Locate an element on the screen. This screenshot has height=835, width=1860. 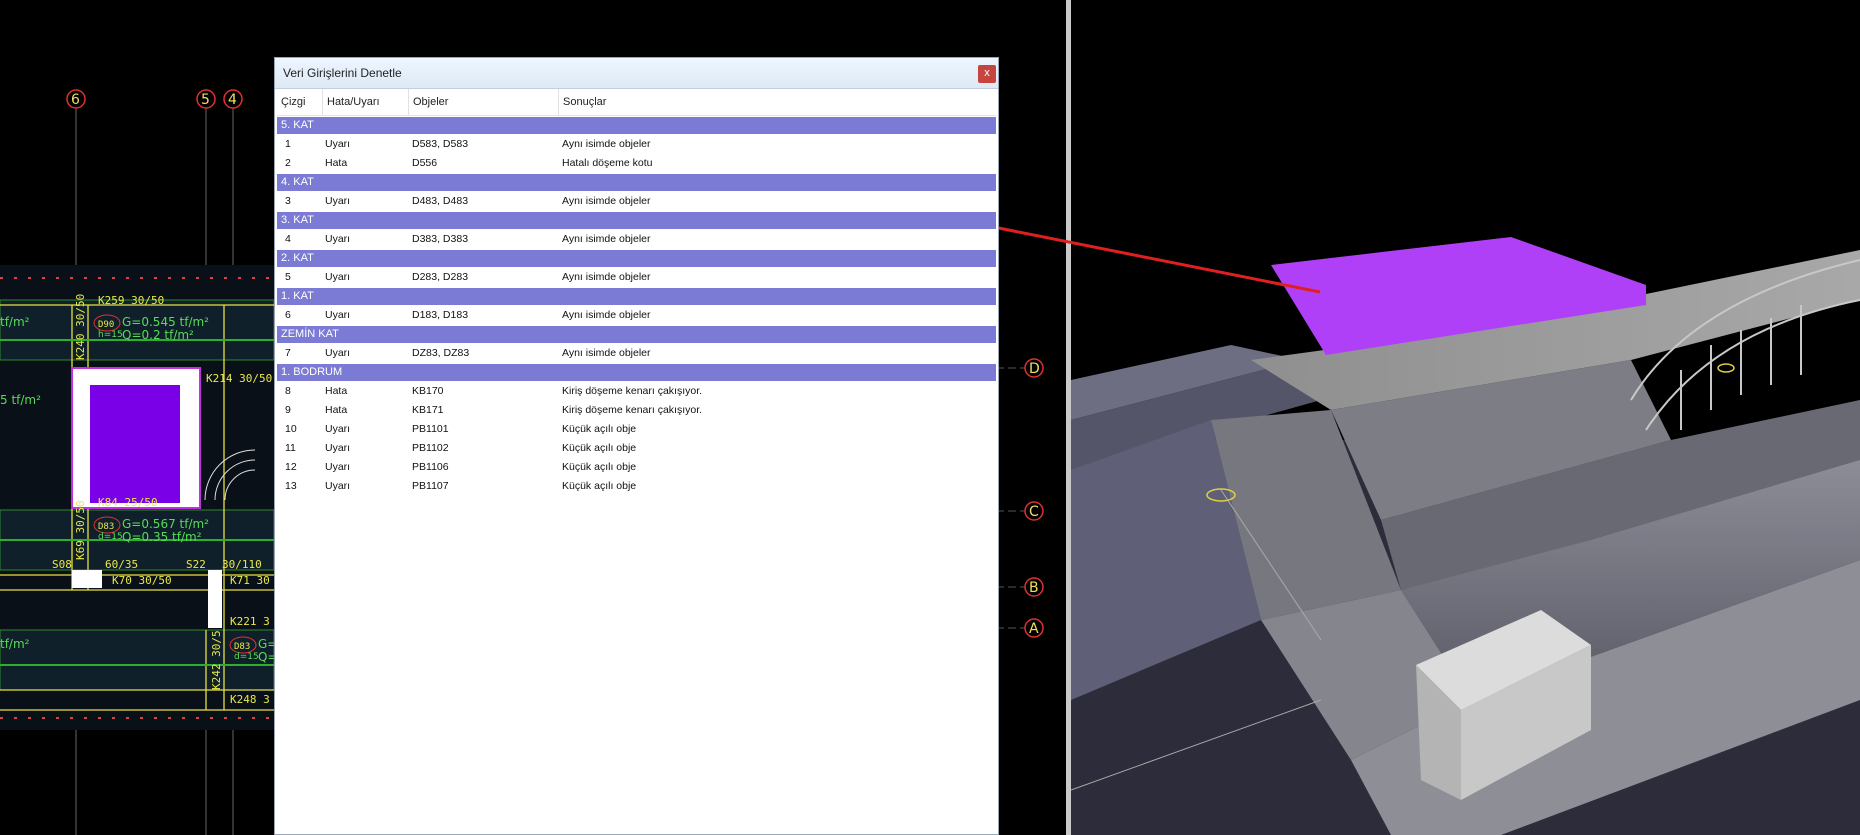
row-line-number: 7 is located at coordinates (288, 353).